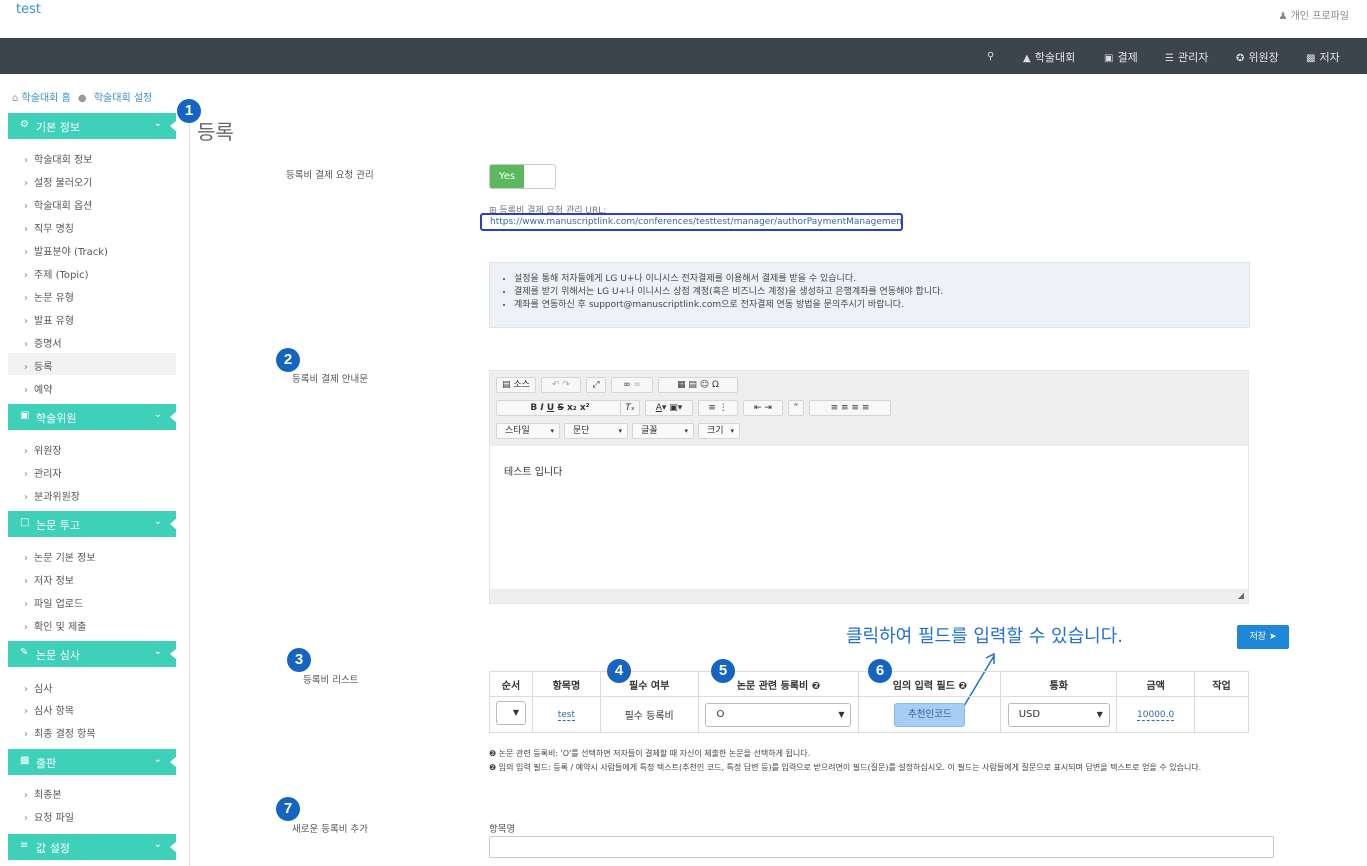  What do you see at coordinates (1127, 57) in the screenshot?
I see `nav-label: 결제` at bounding box center [1127, 57].